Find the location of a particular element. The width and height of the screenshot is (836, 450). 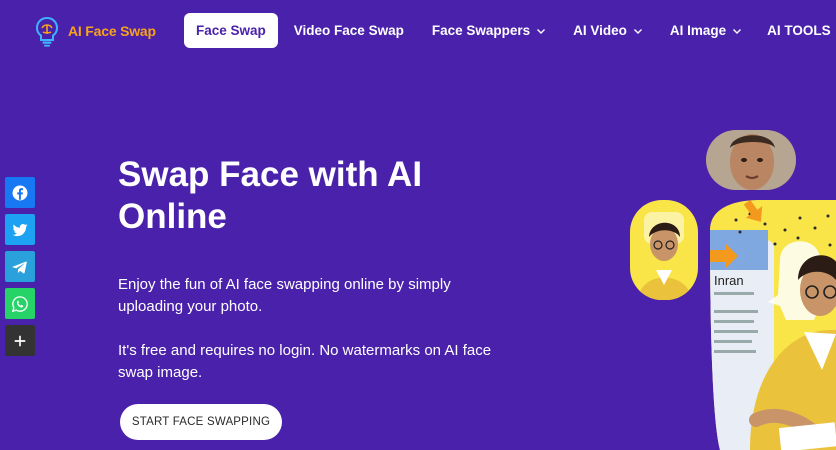

whatsapp-icon is located at coordinates (19, 303).